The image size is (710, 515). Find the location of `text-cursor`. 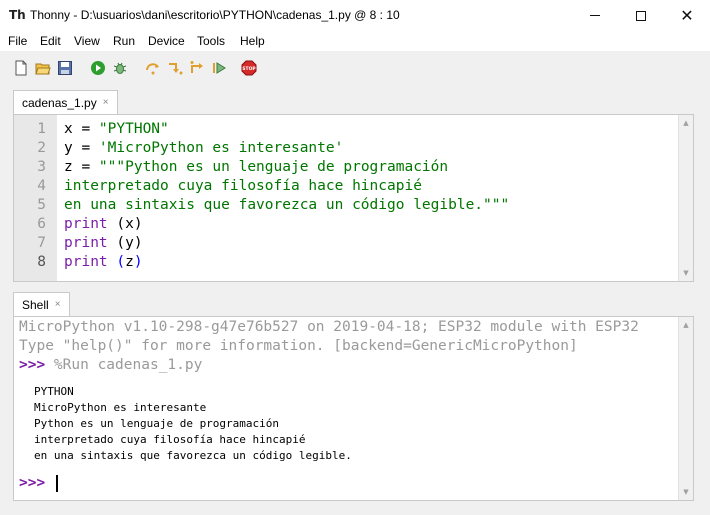

text-cursor is located at coordinates (56, 483).